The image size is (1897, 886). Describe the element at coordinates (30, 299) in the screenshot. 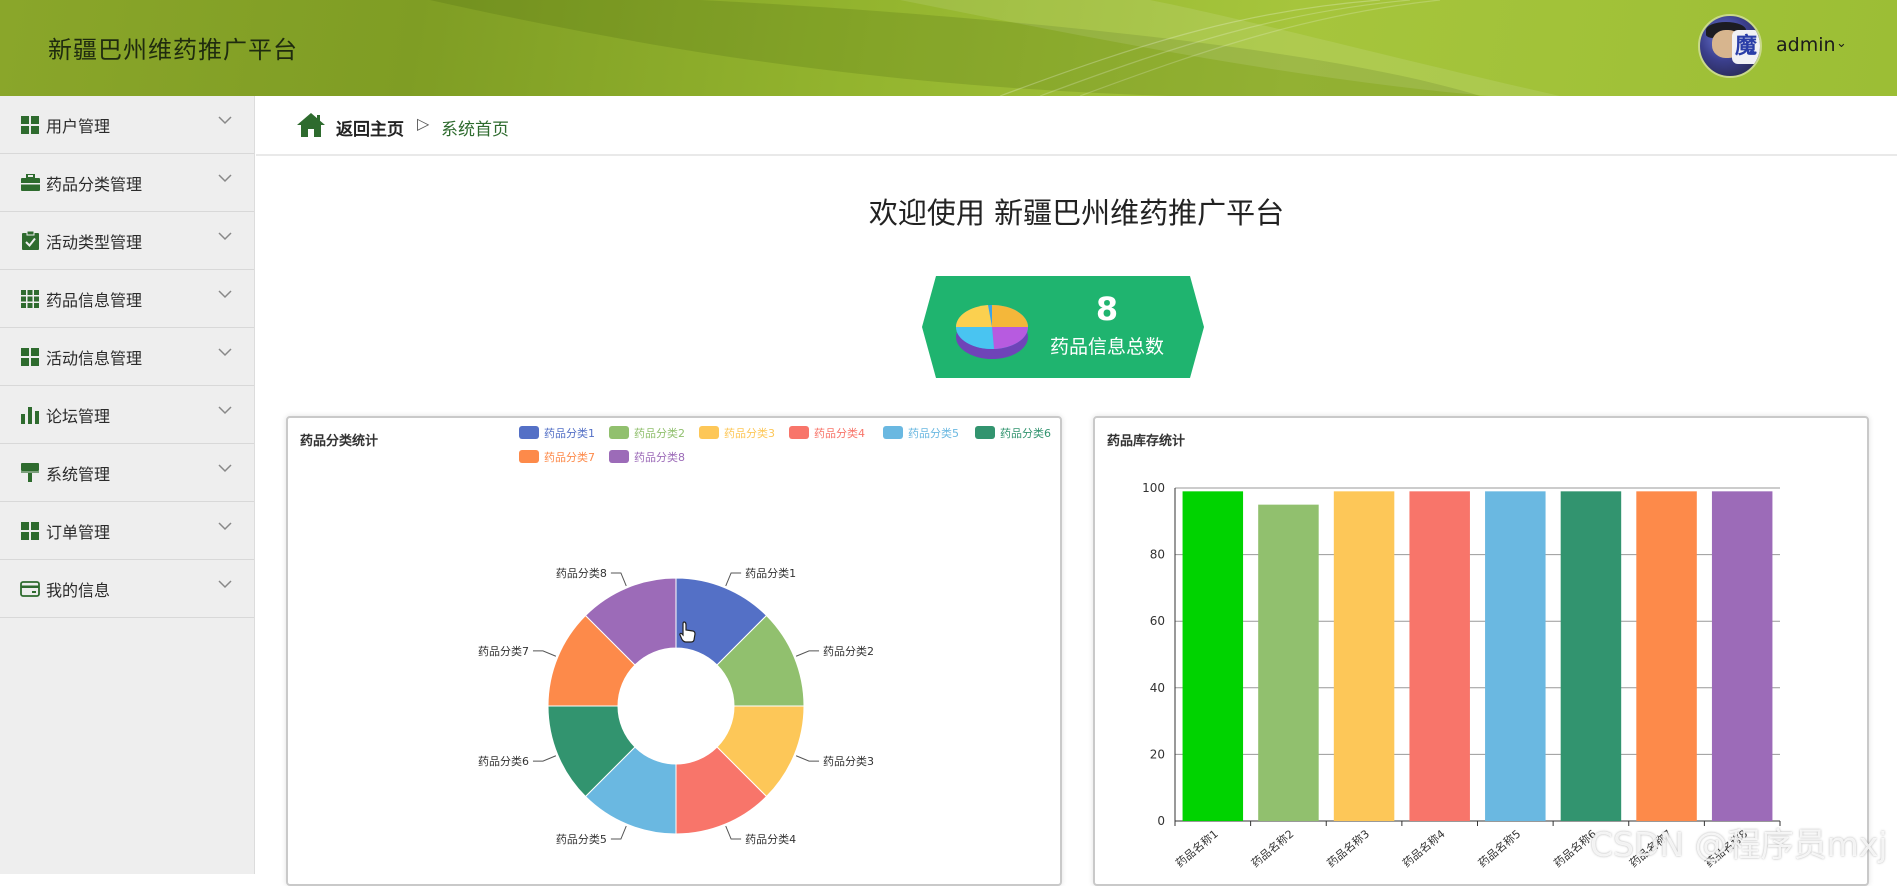

I see `apps-grid-icon` at that location.